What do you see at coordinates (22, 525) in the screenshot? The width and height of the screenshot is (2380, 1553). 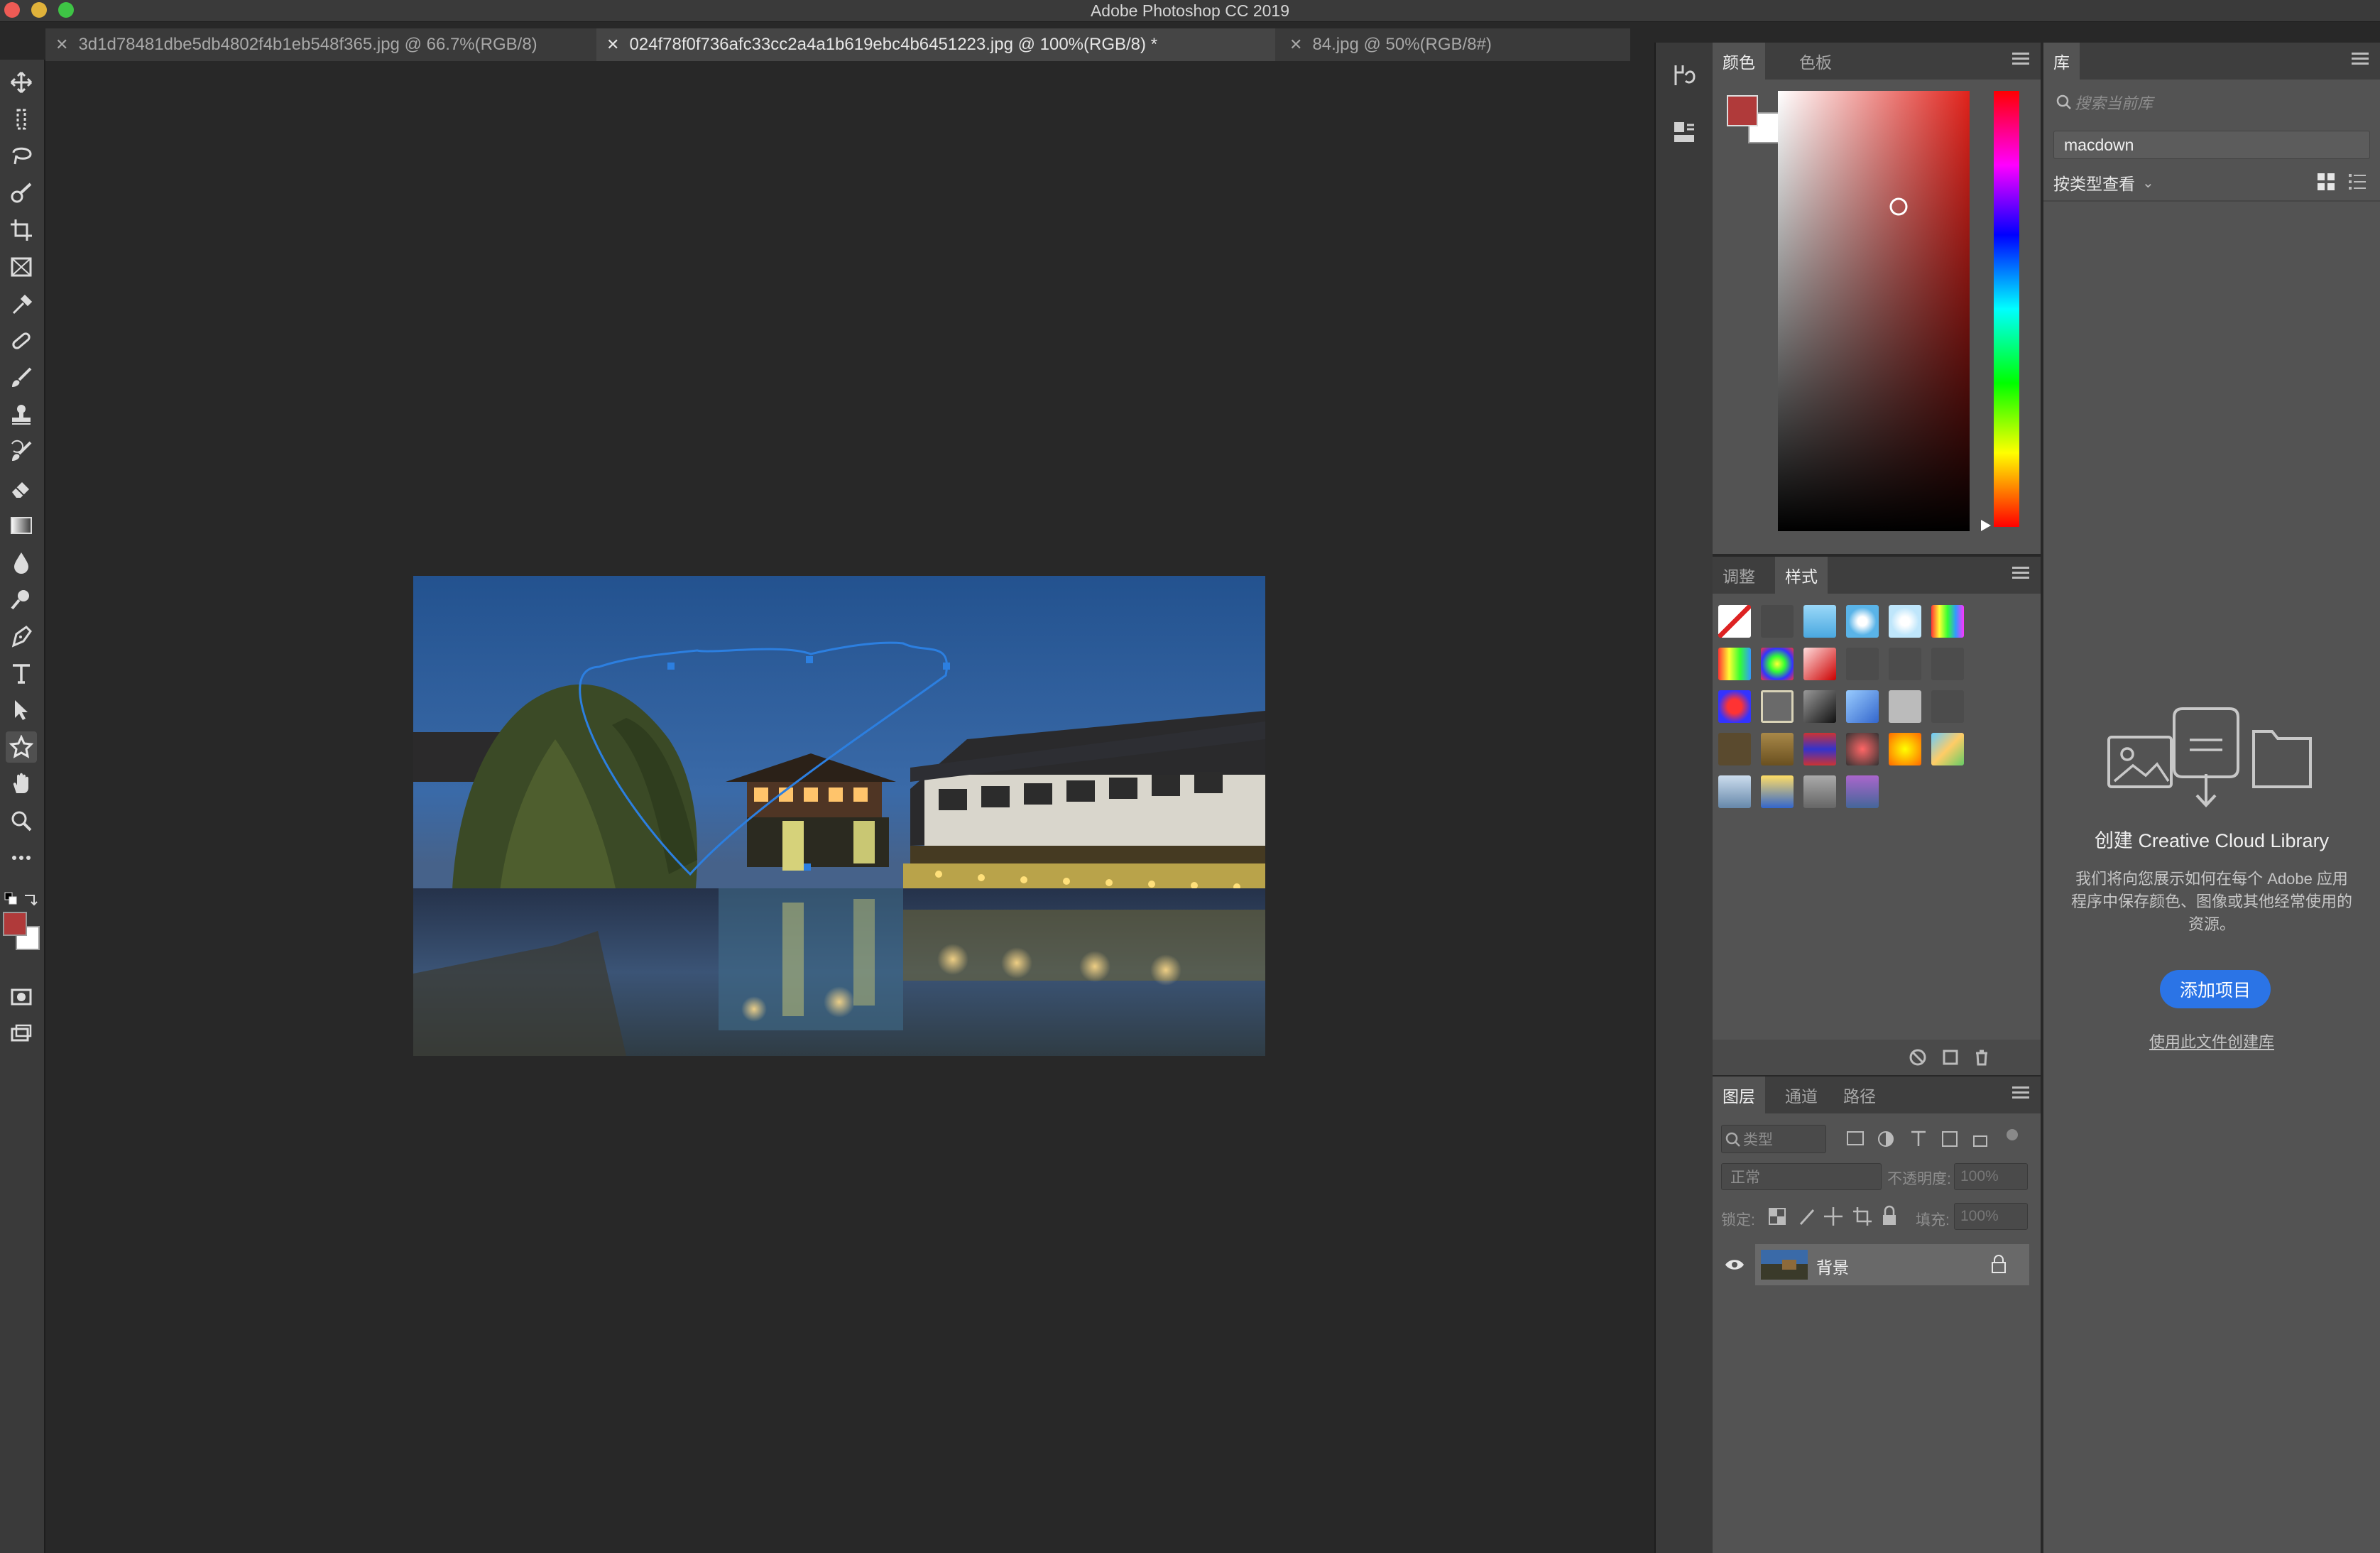 I see `gradient-icon` at bounding box center [22, 525].